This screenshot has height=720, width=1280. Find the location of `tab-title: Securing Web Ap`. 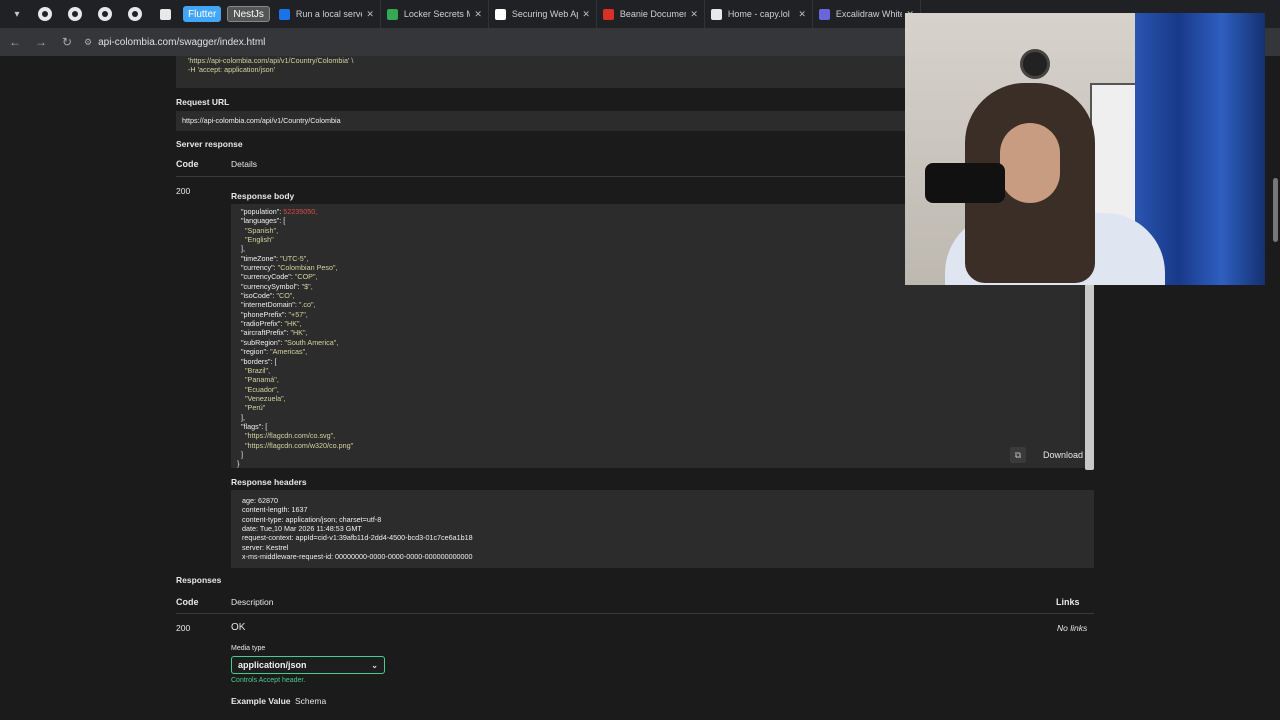

tab-title: Securing Web Ap is located at coordinates (545, 14).